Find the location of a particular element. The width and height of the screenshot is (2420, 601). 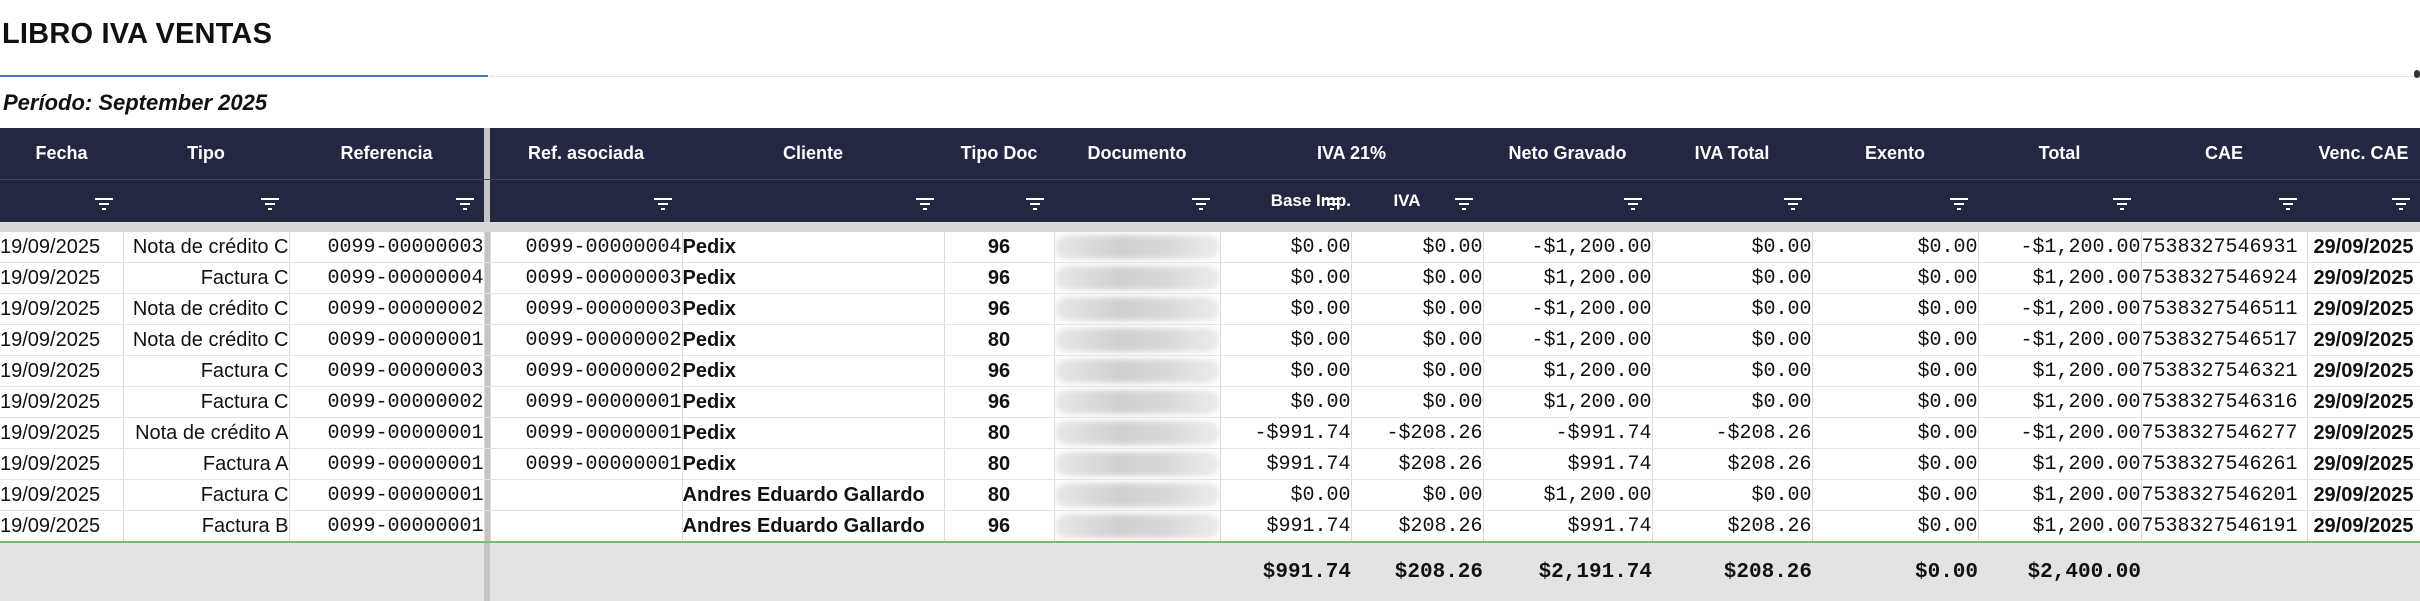

cell-cae: 7538327546511 is located at coordinates (2224, 309).